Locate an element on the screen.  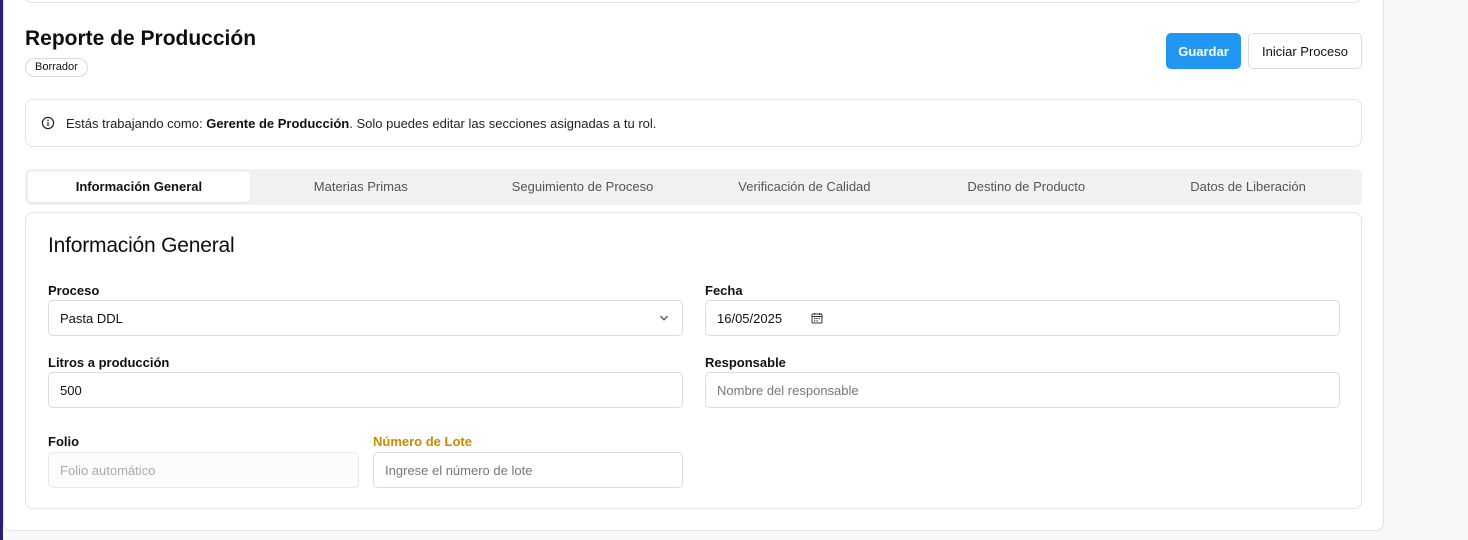
fecha-value: 16/05/2025 is located at coordinates (750, 318).